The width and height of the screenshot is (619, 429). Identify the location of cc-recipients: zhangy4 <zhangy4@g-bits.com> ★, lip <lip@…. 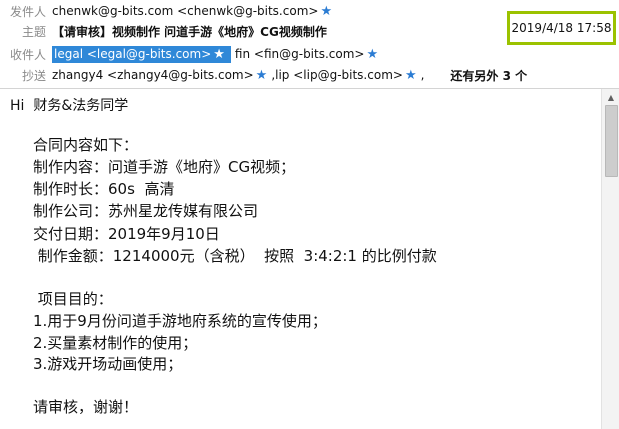
(289, 75).